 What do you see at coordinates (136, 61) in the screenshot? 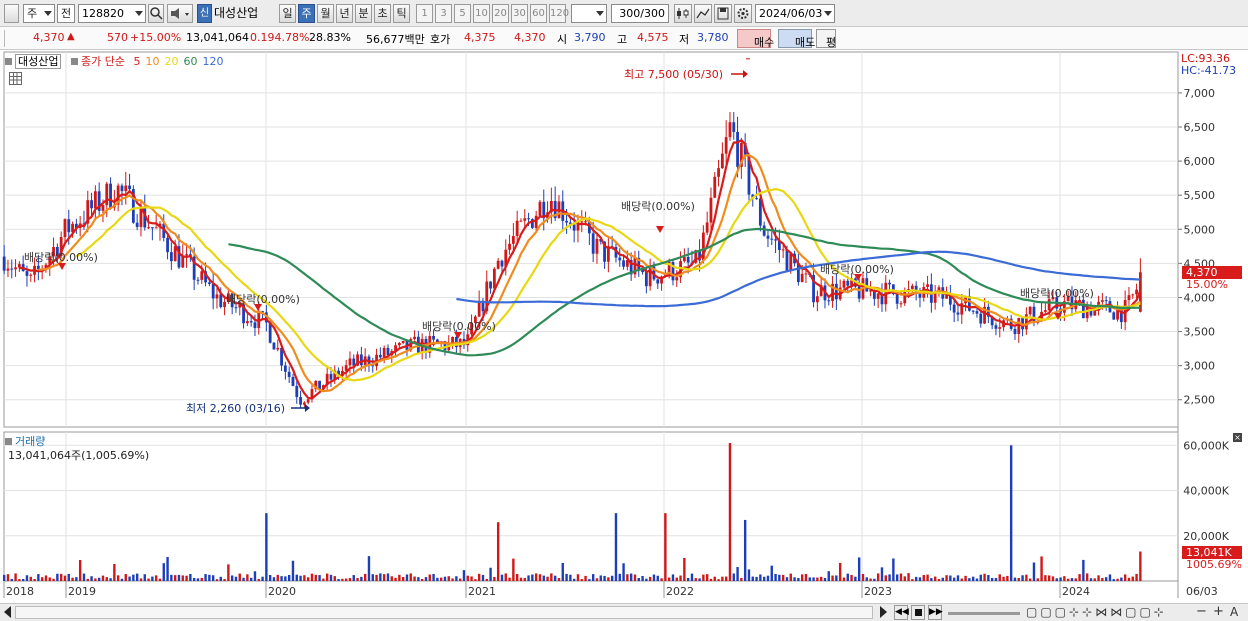
I see `legend-ma-period: 5` at bounding box center [136, 61].